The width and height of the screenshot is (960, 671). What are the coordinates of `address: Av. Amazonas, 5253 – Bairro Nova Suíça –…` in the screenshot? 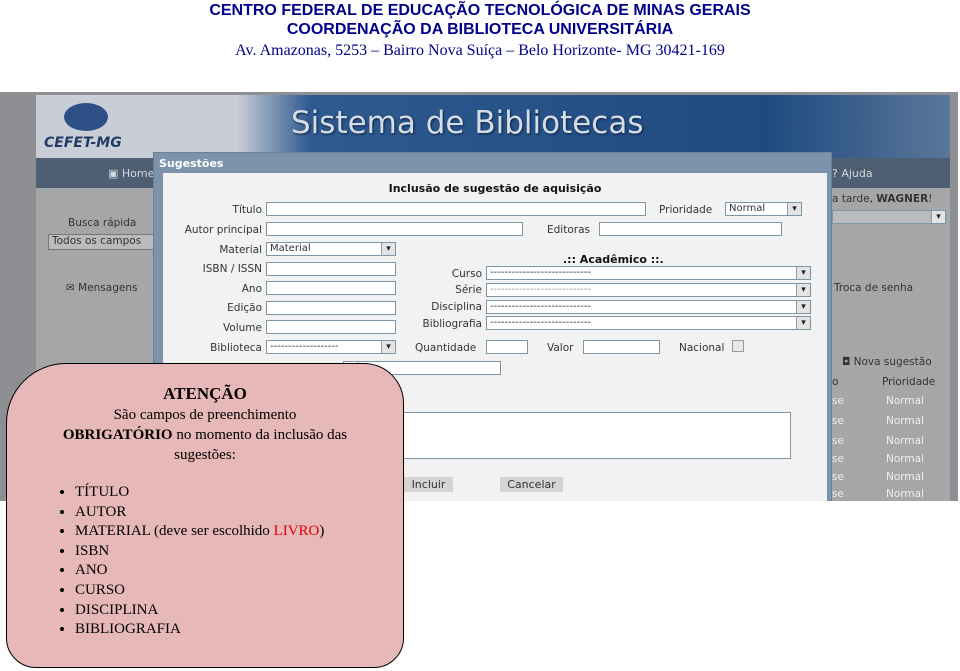 It's located at (480, 50).